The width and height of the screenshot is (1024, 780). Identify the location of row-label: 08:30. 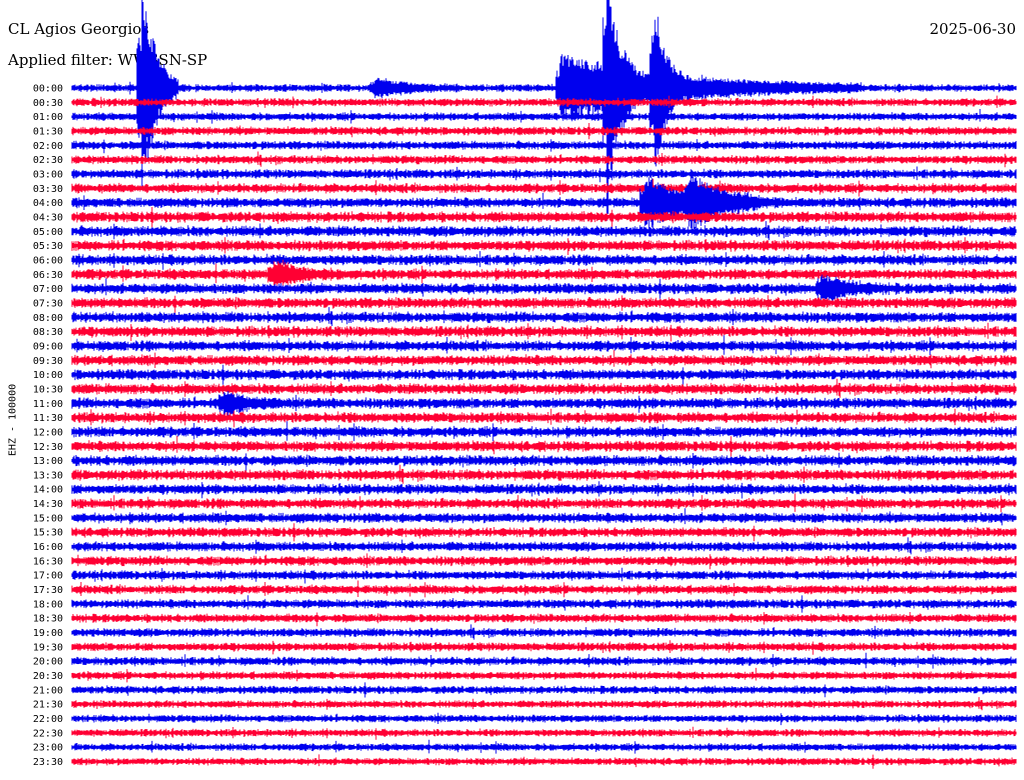
(48, 332).